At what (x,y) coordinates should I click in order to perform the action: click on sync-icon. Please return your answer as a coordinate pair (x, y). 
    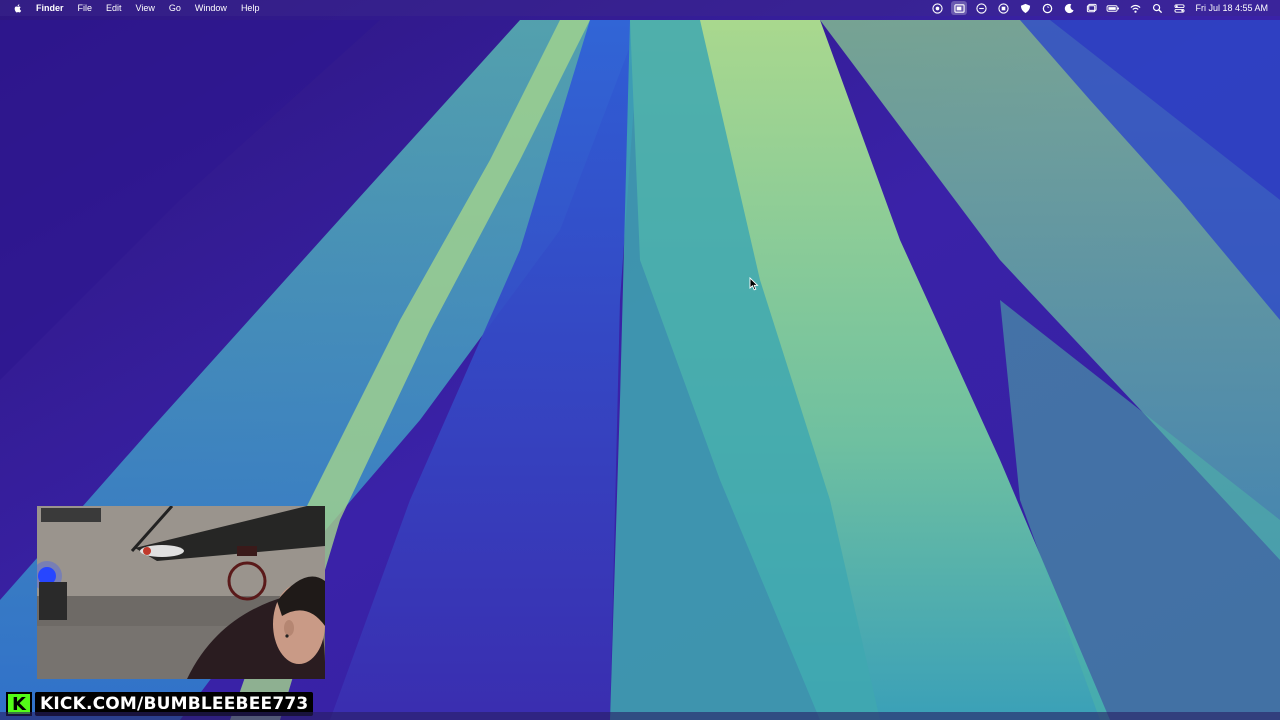
    Looking at the image, I should click on (1047, 8).